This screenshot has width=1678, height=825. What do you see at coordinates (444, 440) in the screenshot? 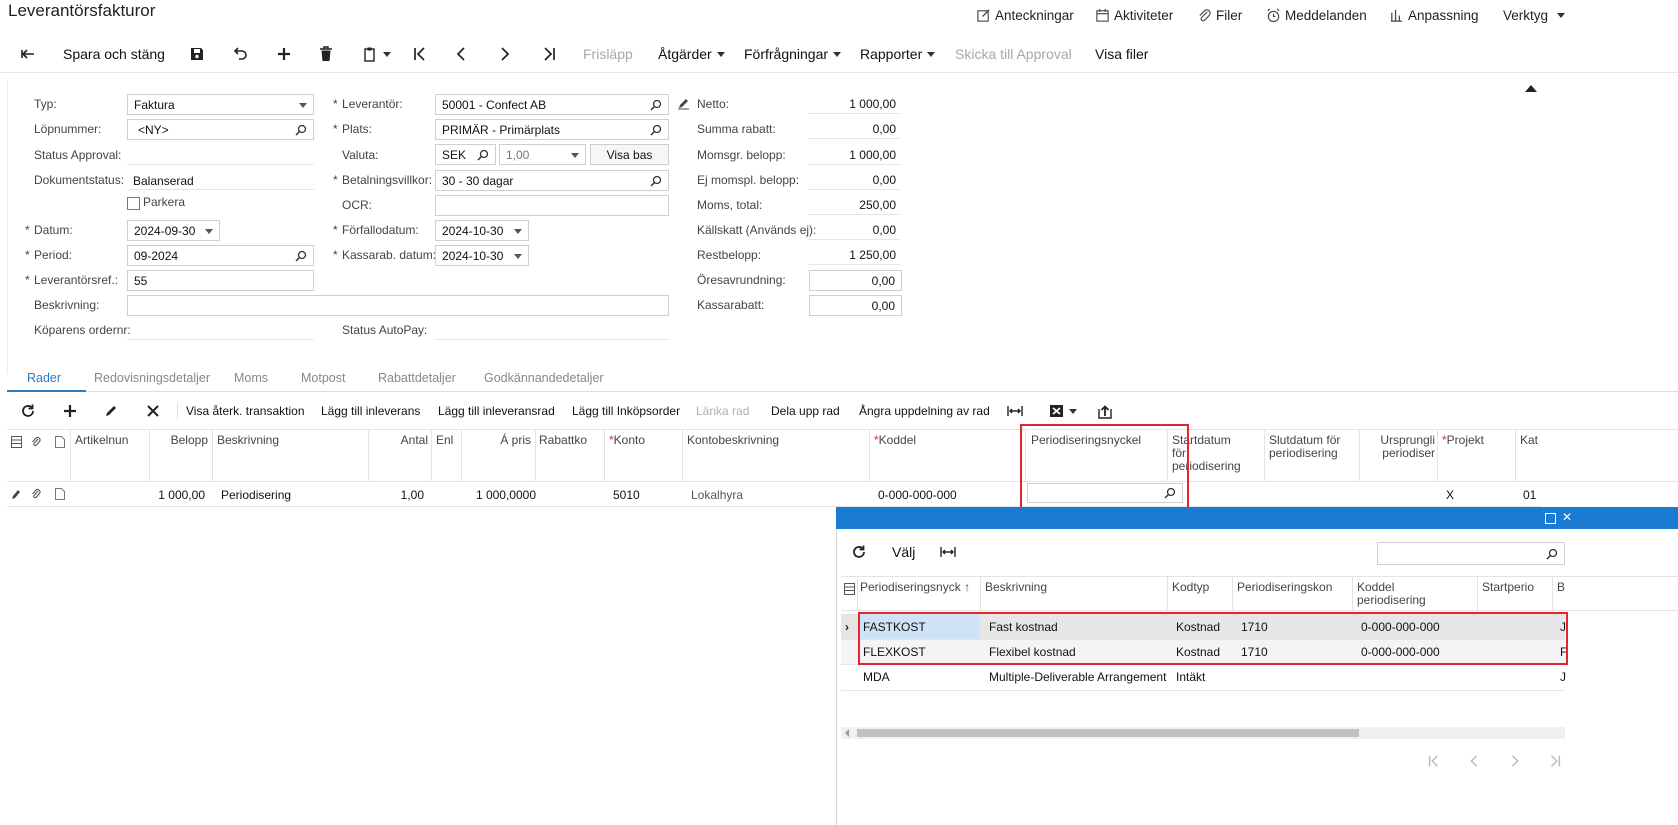
I see `col-header-uom: Enl` at bounding box center [444, 440].